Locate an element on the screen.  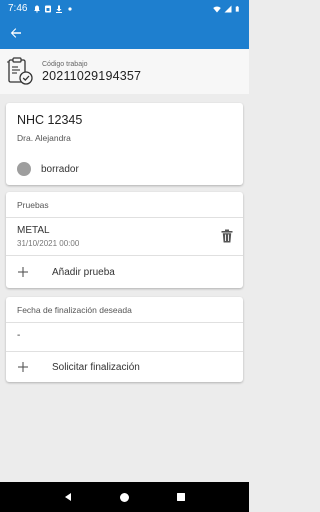
clipboard-check-icon is located at coordinates (20, 70).